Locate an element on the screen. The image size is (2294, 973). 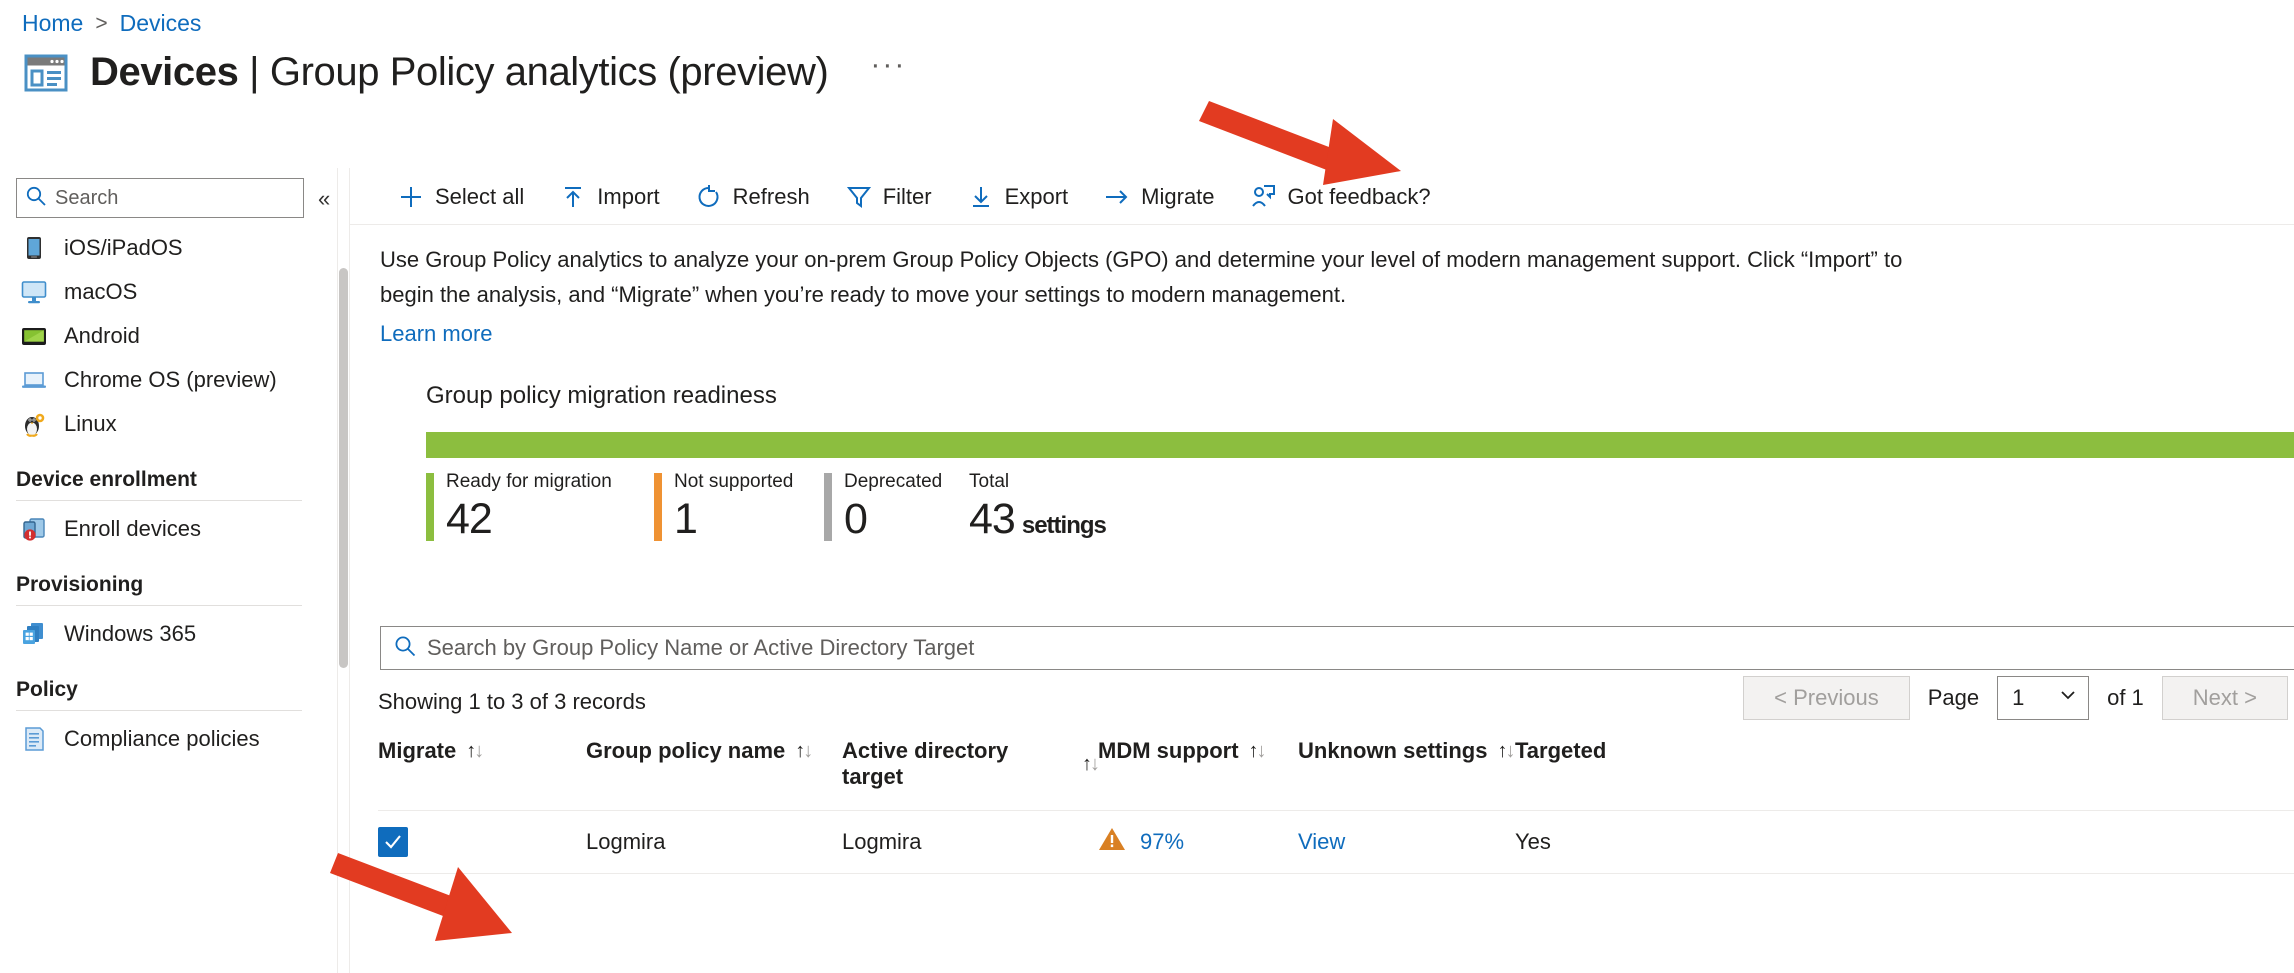
previous-page-button: < Previous is located at coordinates (1826, 698).